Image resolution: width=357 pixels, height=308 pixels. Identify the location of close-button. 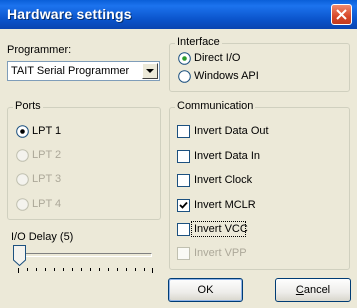
(341, 14).